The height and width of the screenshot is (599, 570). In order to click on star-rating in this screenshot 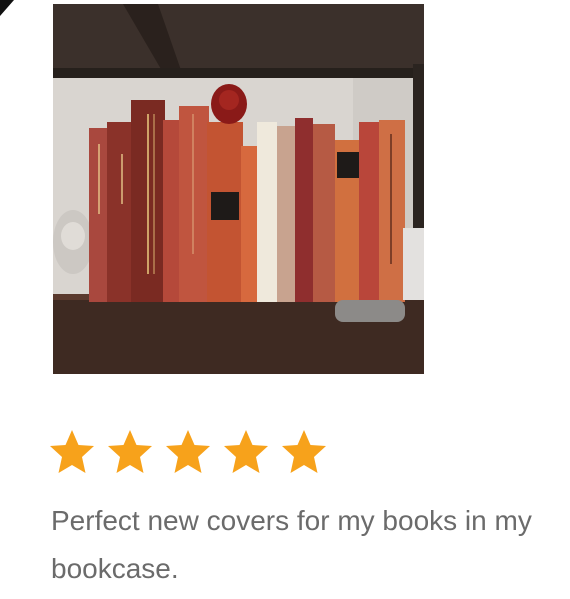, I will do `click(188, 452)`.